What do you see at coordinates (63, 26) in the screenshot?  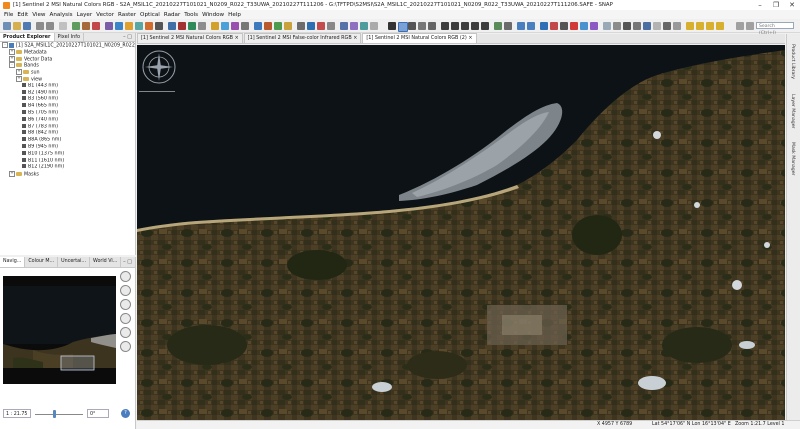 I see `preferences-icon` at bounding box center [63, 26].